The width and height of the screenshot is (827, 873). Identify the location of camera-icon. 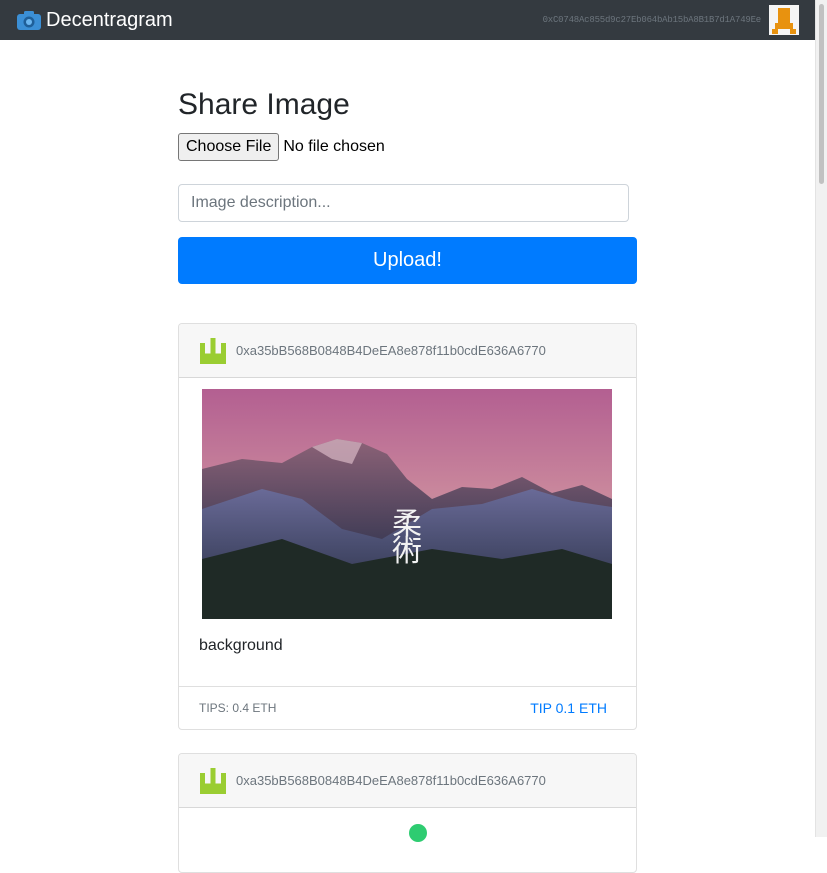
(29, 20).